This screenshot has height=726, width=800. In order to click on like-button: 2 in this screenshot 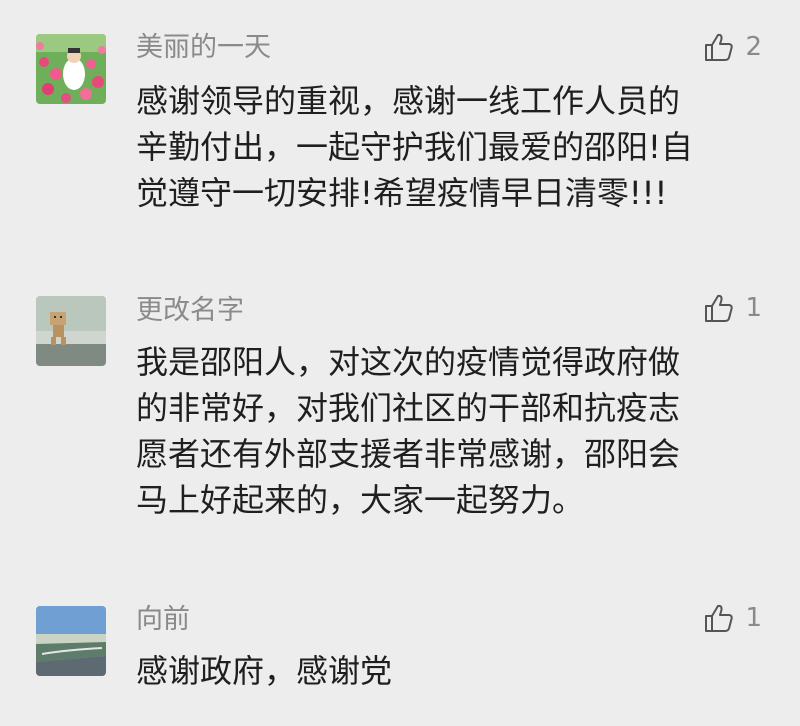, I will do `click(732, 47)`.